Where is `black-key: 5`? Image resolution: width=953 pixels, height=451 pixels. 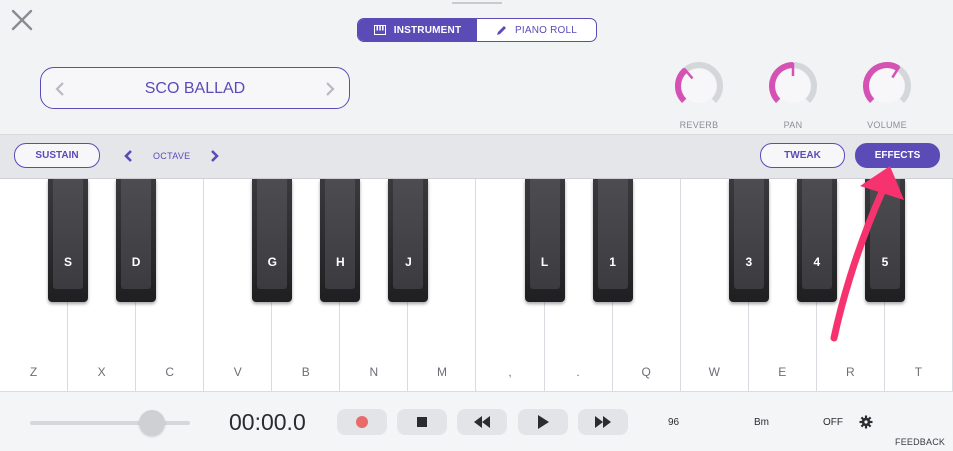
black-key: 5 is located at coordinates (884, 240).